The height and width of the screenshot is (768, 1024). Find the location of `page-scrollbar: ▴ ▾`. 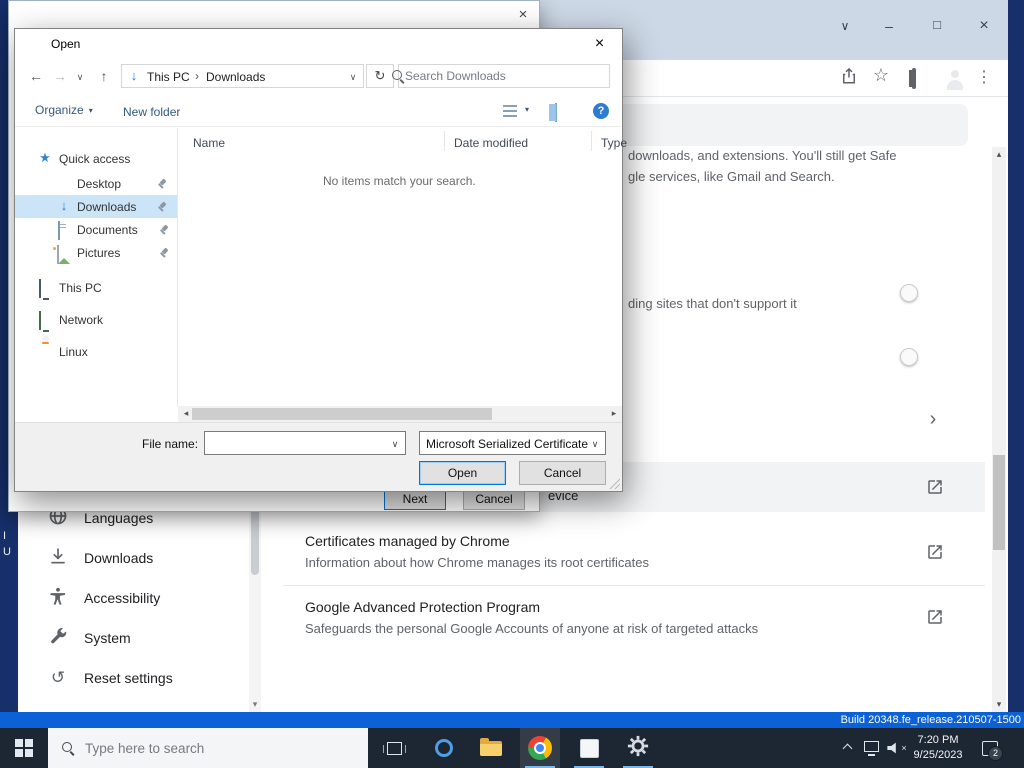

page-scrollbar: ▴ ▾ is located at coordinates (999, 429).